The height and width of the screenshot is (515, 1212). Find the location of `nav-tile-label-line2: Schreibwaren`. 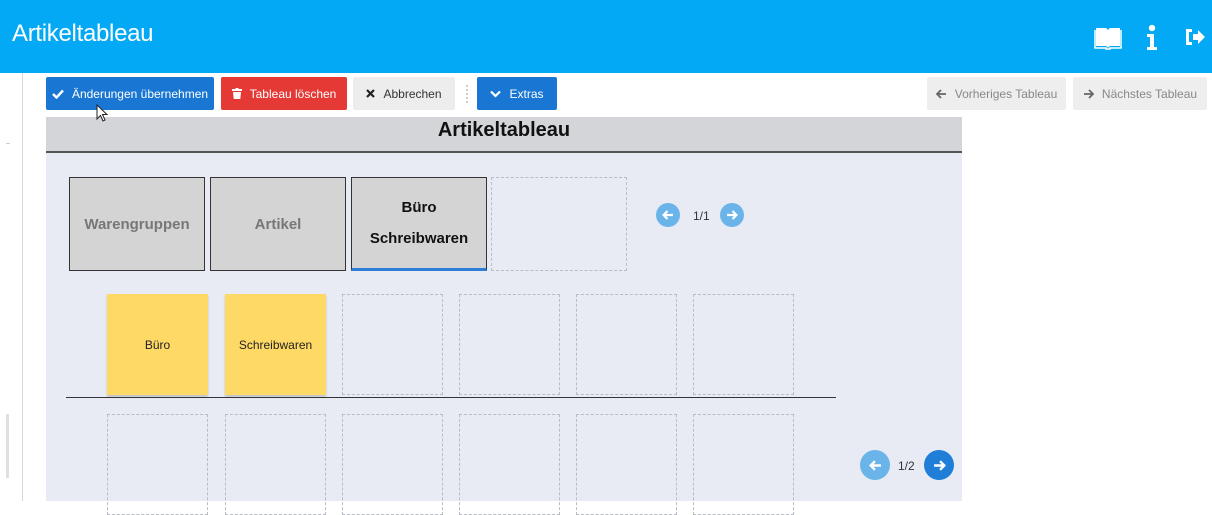

nav-tile-label-line2: Schreibwaren is located at coordinates (419, 238).